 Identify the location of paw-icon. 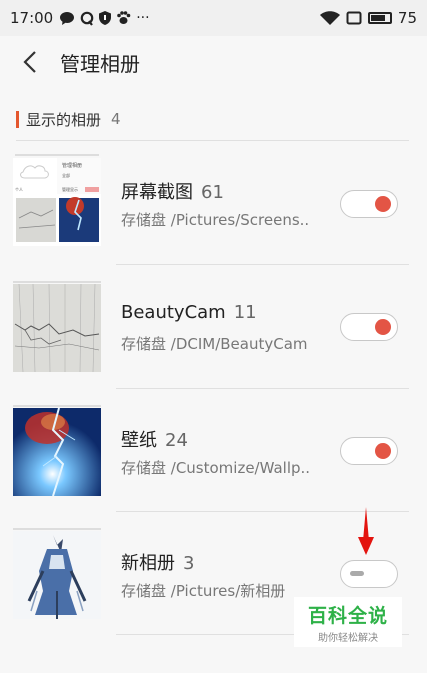
(124, 17).